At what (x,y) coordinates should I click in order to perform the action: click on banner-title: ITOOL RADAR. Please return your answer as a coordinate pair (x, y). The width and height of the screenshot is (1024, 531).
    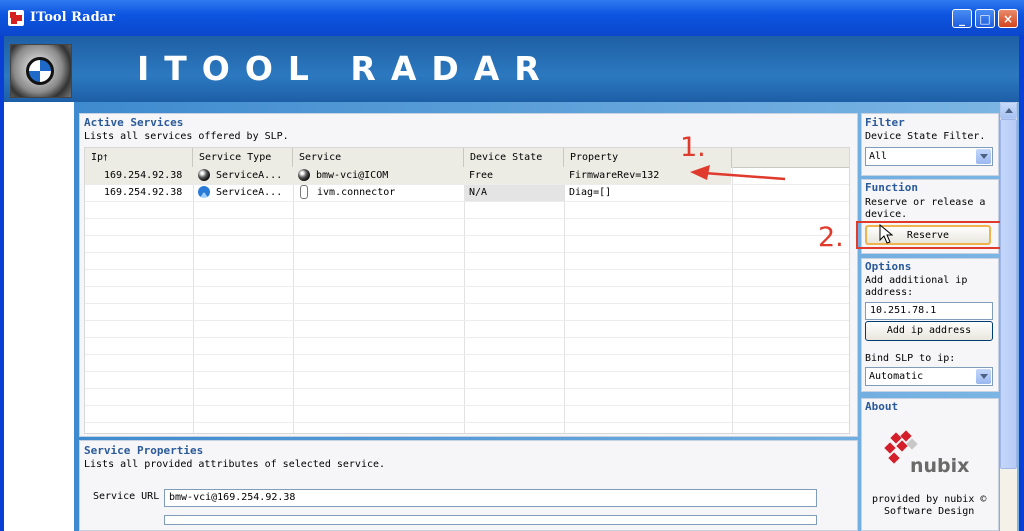
    Looking at the image, I should click on (346, 68).